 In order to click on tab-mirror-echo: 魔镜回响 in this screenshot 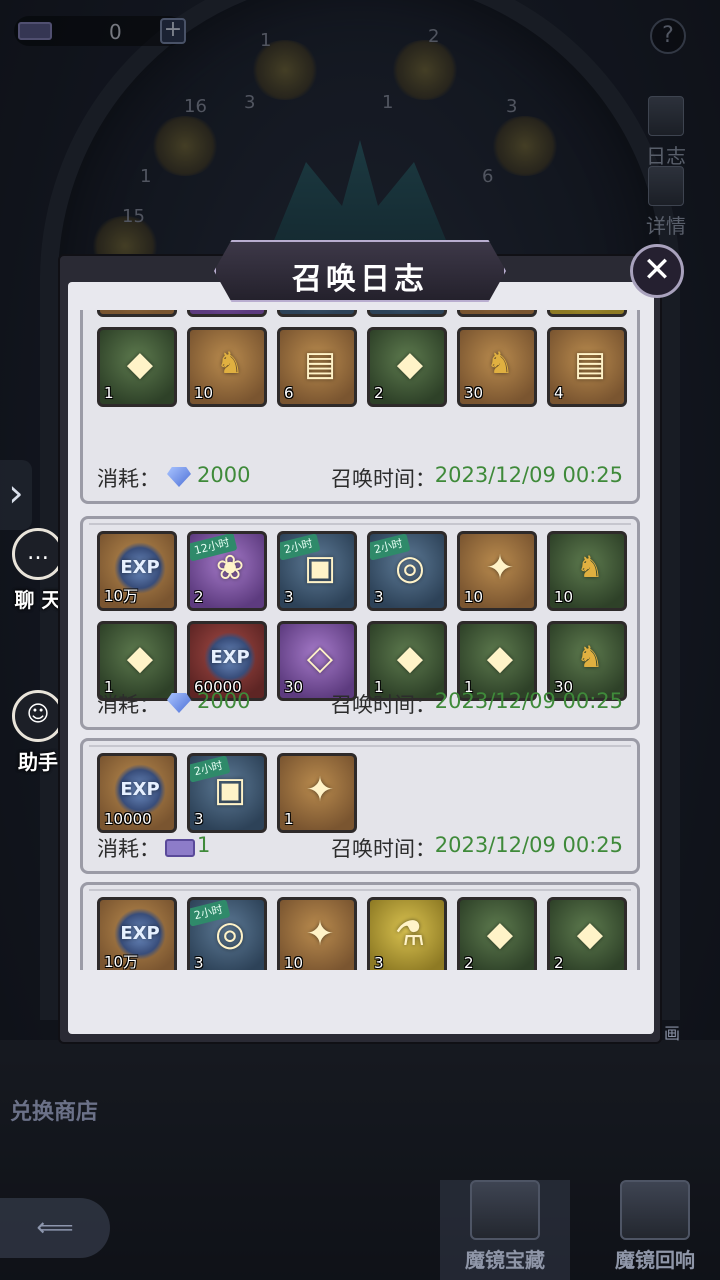, I will do `click(655, 1230)`.